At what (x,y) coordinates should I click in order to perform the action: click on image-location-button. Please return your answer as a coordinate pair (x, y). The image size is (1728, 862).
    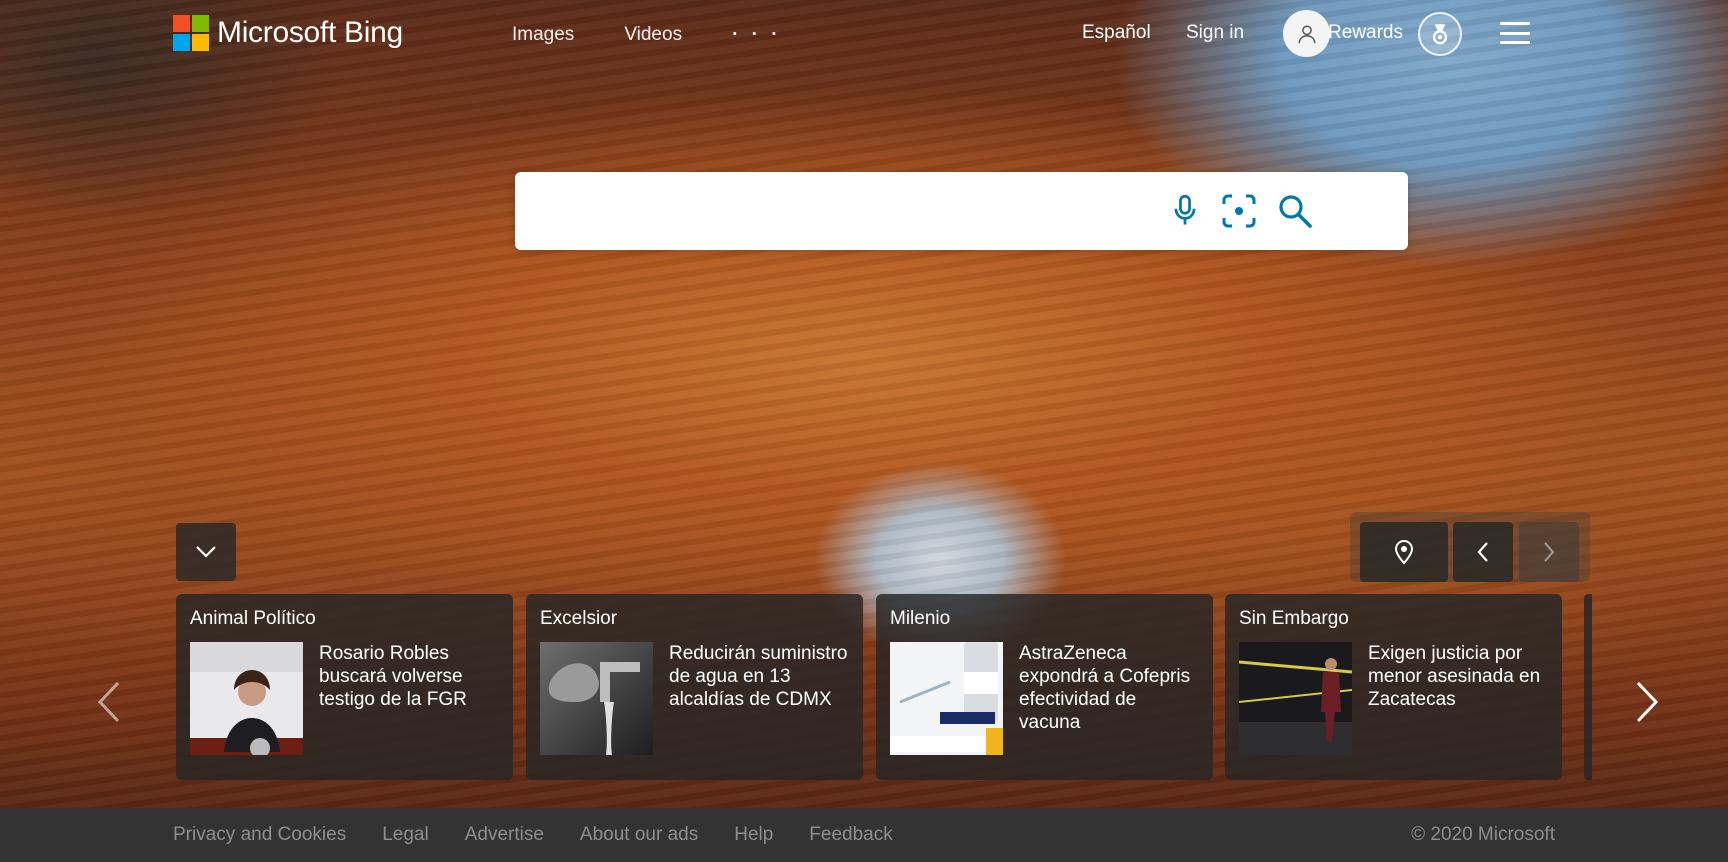
    Looking at the image, I should click on (1404, 552).